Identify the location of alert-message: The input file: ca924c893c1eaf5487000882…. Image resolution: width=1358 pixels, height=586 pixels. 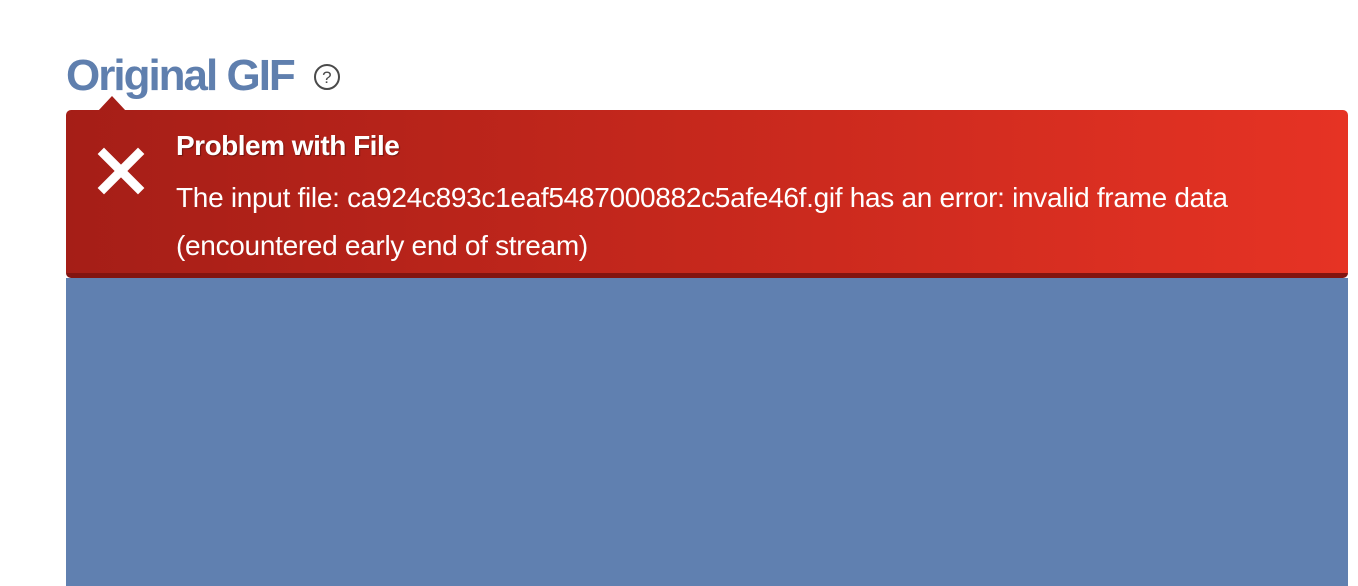
(702, 221).